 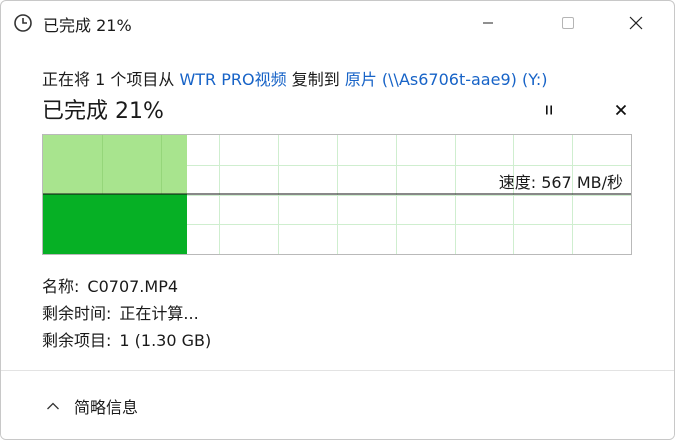 I want to click on description-prefix: 正在将 1 个项目从, so click(x=108, y=79).